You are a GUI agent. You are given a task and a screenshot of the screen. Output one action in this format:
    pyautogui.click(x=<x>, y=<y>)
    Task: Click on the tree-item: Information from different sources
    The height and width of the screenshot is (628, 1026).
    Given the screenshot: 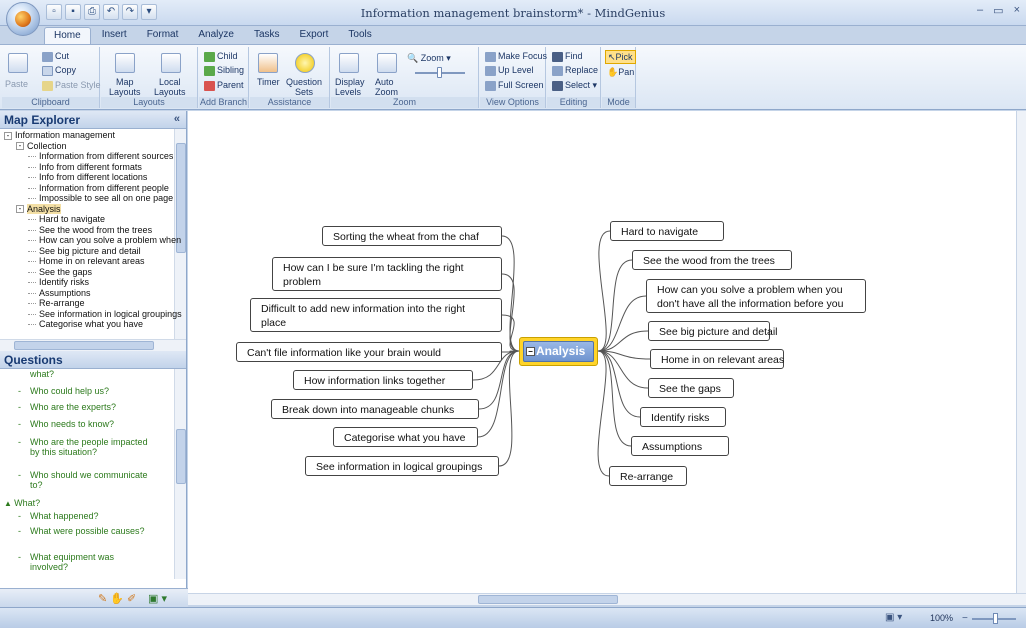 What is the action you would take?
    pyautogui.click(x=100, y=156)
    